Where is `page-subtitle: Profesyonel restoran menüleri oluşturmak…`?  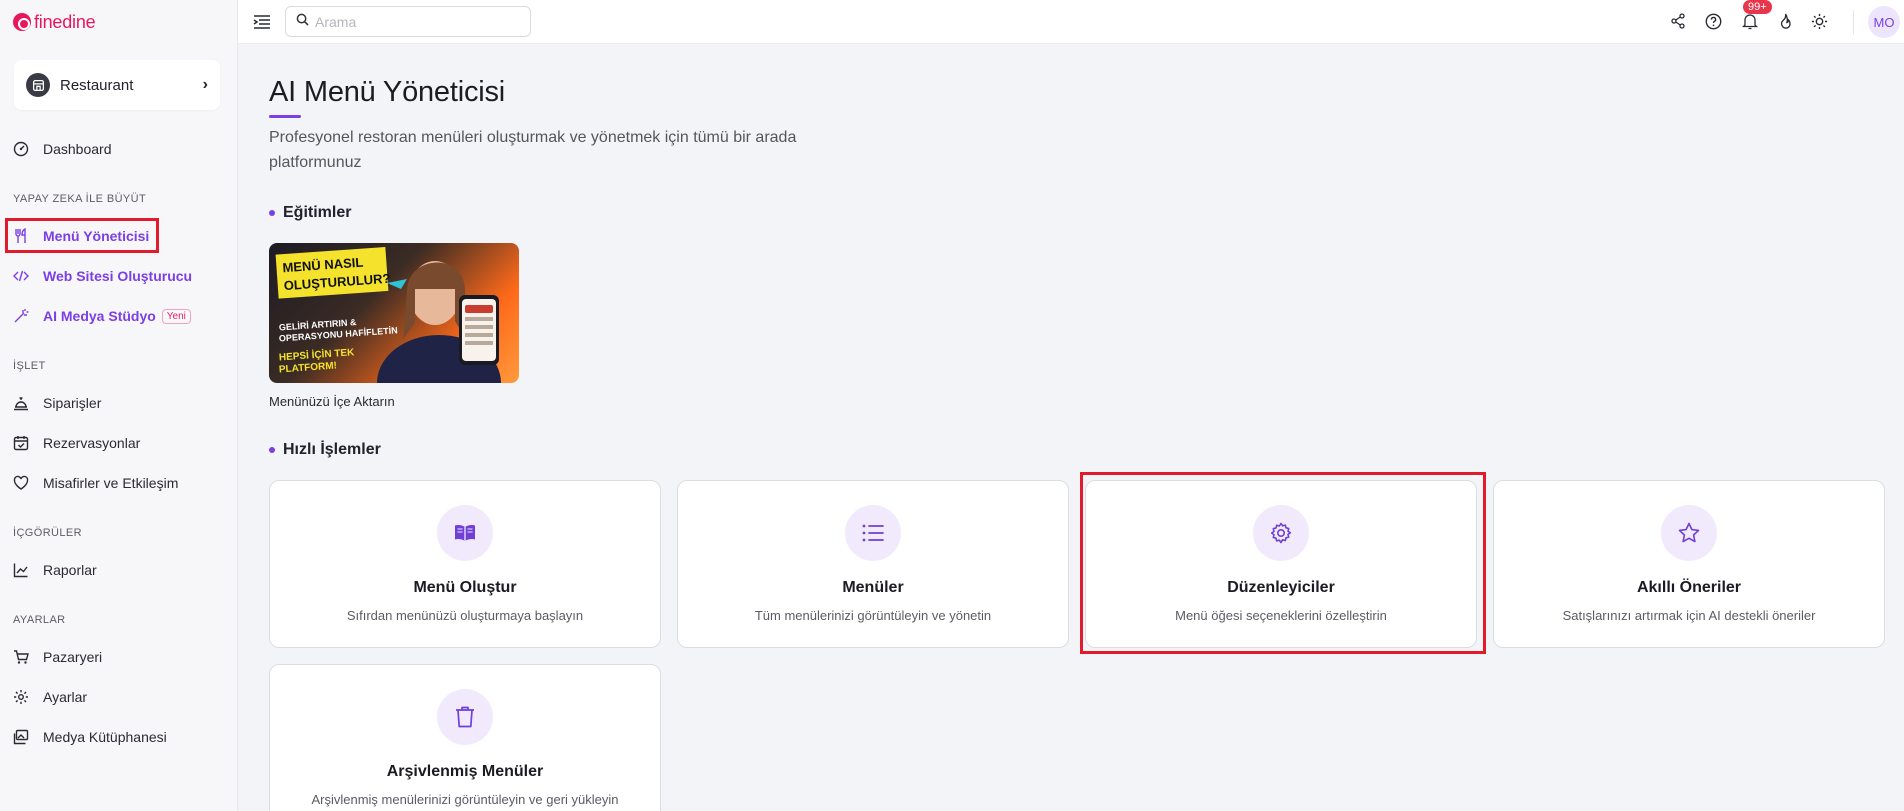
page-subtitle: Profesyonel restoran menüleri oluşturmak… is located at coordinates (533, 150).